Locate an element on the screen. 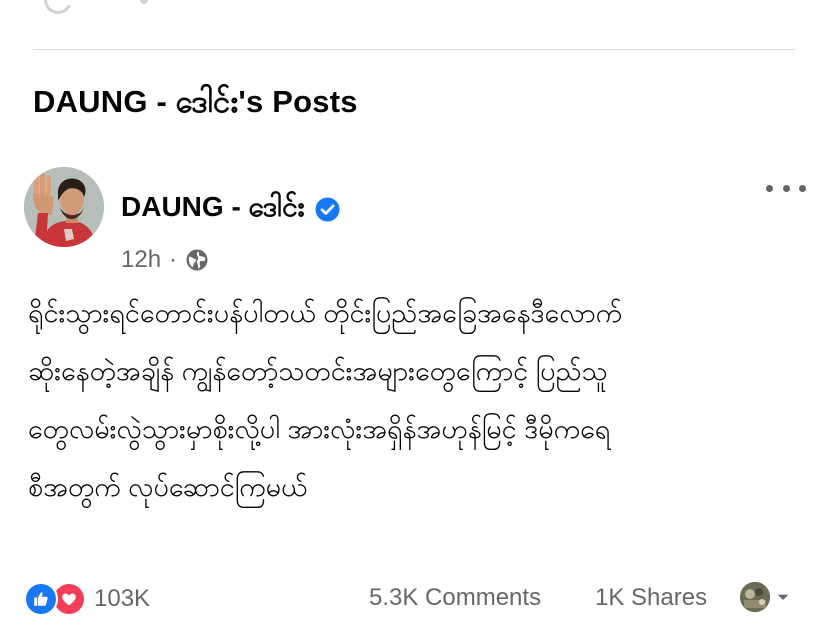  thumbs-up-glyph is located at coordinates (41, 599).